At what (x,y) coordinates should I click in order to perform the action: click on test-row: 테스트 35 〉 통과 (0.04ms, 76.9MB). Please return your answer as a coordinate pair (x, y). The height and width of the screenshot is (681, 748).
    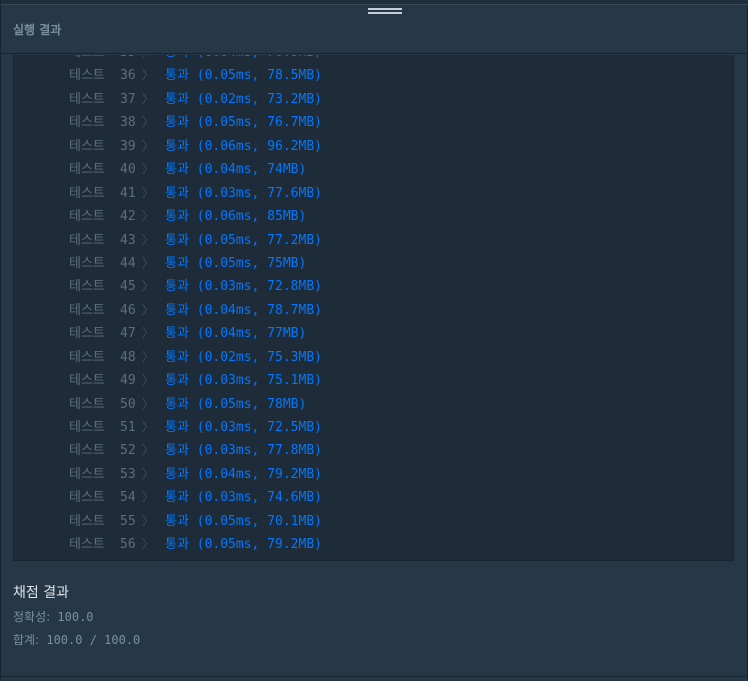
    Looking at the image, I should click on (373, 59).